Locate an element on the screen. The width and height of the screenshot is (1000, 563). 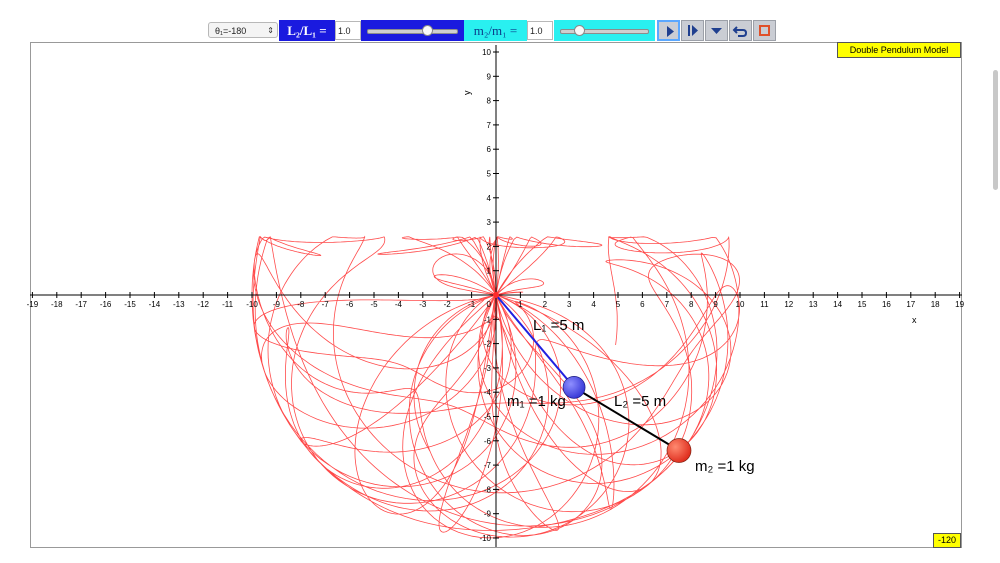
y-tick-label: 1 is located at coordinates (489, 271).